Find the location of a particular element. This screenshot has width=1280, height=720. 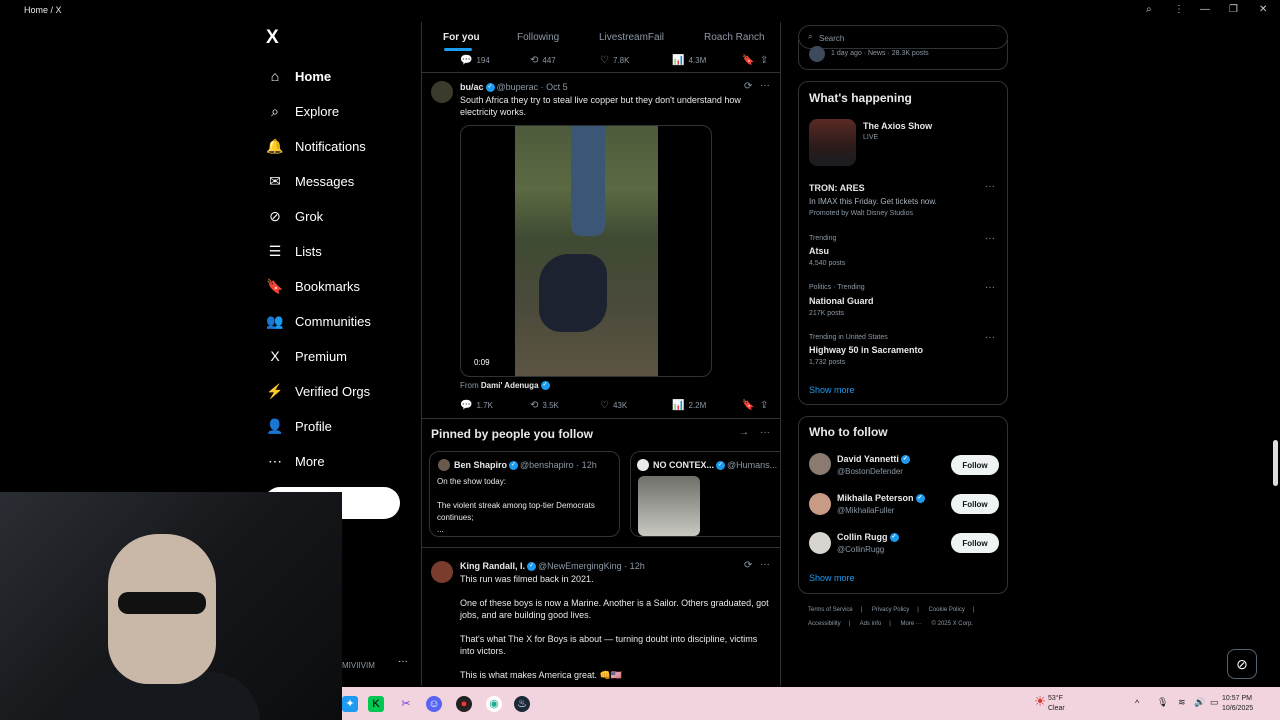

more-link: More ··· is located at coordinates (911, 624).